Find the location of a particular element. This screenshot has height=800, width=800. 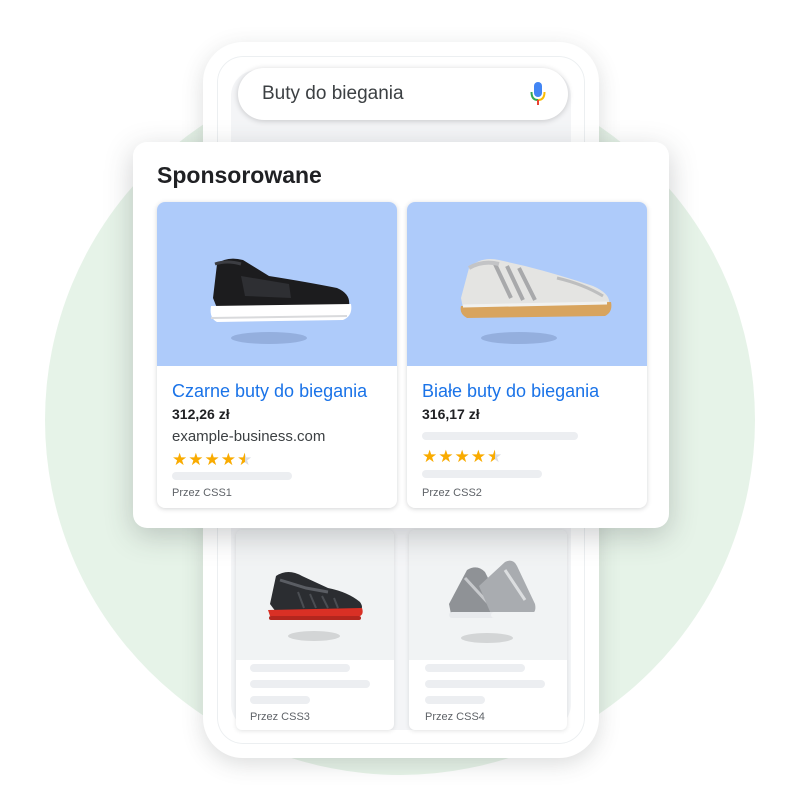

white-running-shoe-icon is located at coordinates (536, 301).